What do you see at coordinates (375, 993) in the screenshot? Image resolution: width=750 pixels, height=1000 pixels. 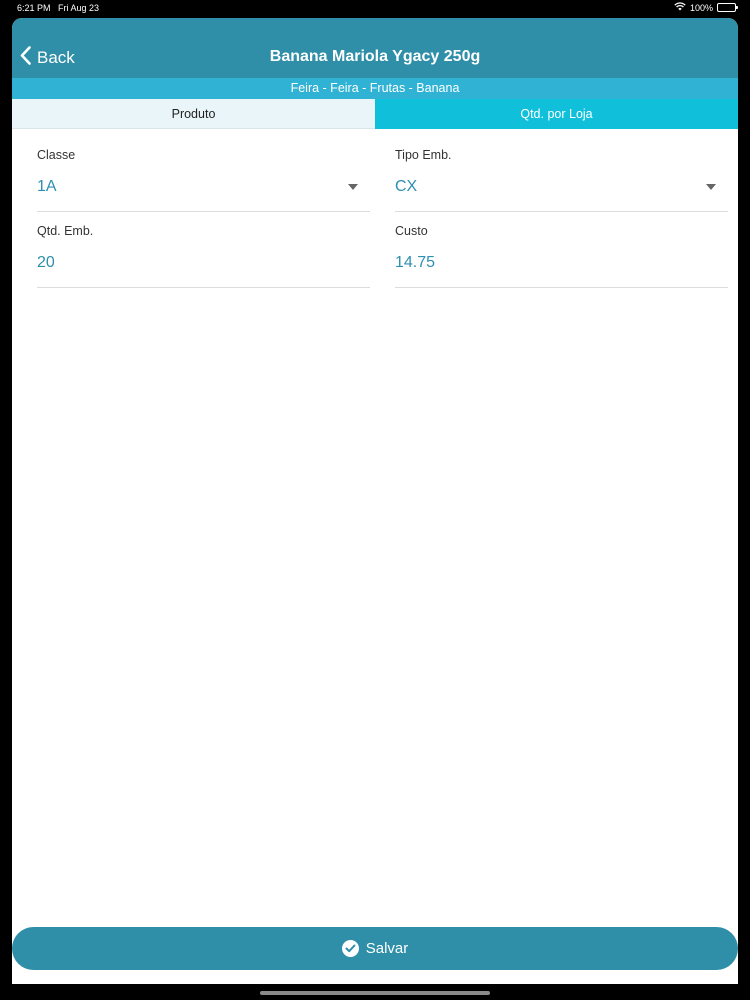 I see `home-indicator` at bounding box center [375, 993].